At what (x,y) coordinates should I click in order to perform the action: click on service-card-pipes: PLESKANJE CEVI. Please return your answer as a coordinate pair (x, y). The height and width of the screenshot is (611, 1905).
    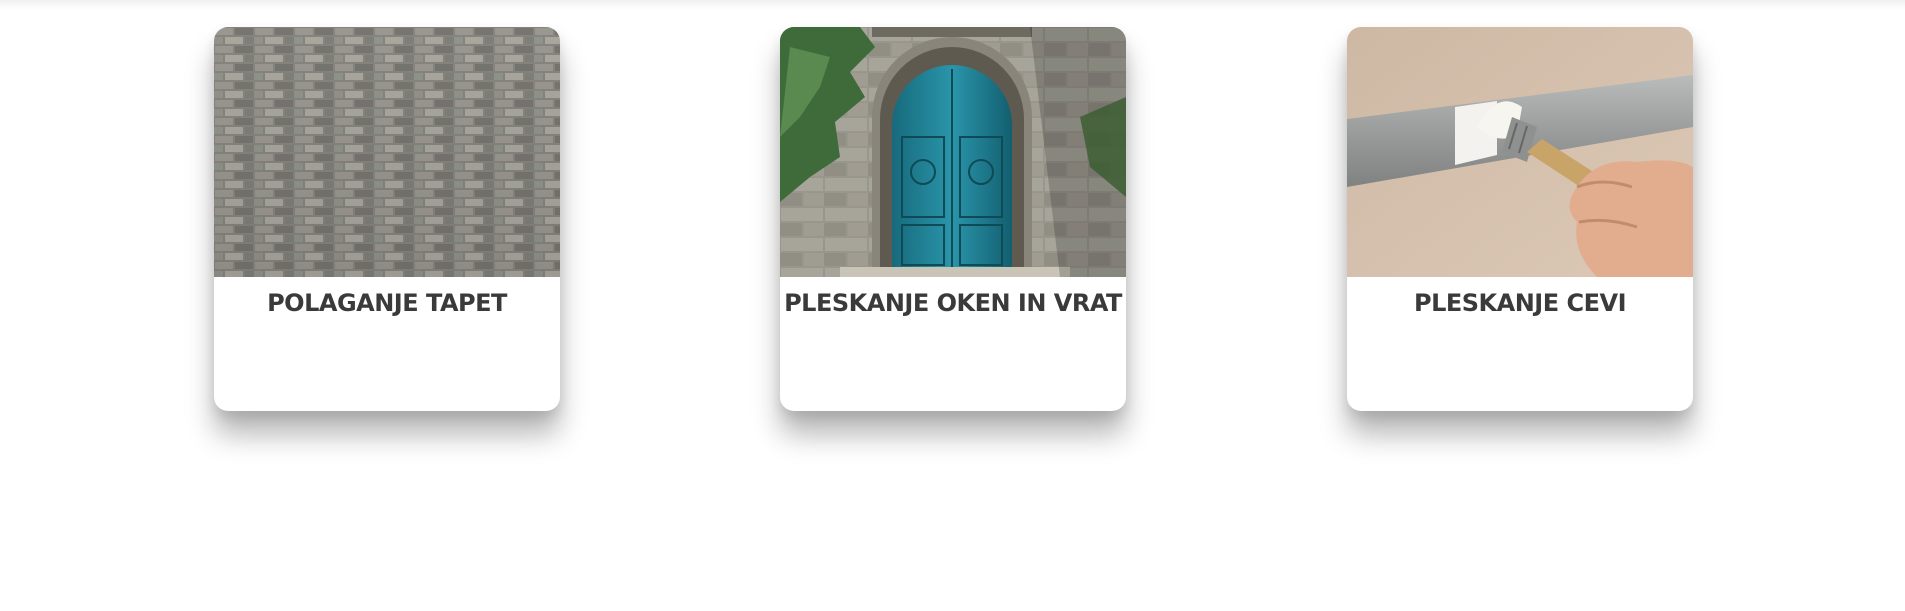
    Looking at the image, I should click on (1520, 219).